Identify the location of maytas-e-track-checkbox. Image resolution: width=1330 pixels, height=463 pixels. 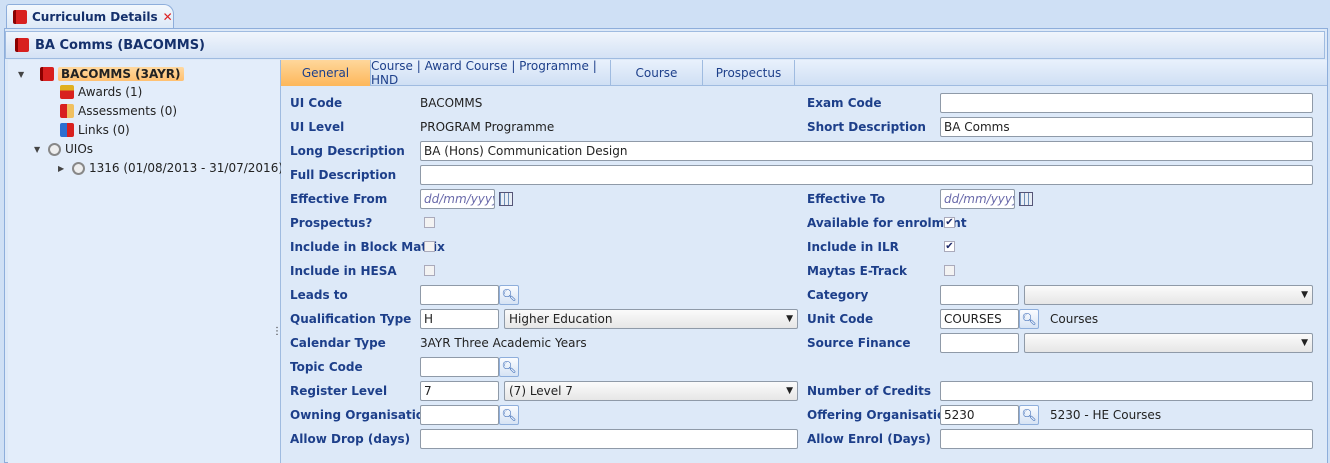
(949, 270).